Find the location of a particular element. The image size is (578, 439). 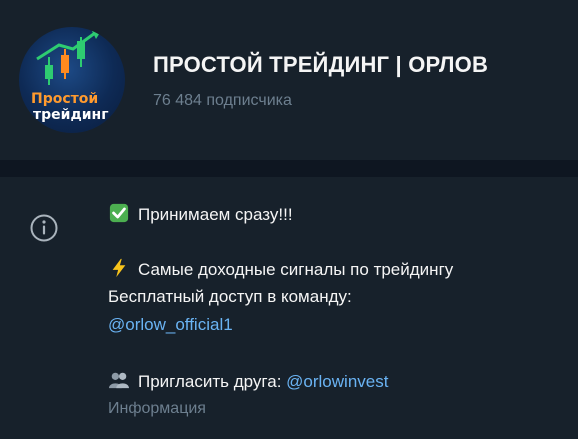

description-line-invite: Пригласить друга: @orlowinvest is located at coordinates (248, 381).